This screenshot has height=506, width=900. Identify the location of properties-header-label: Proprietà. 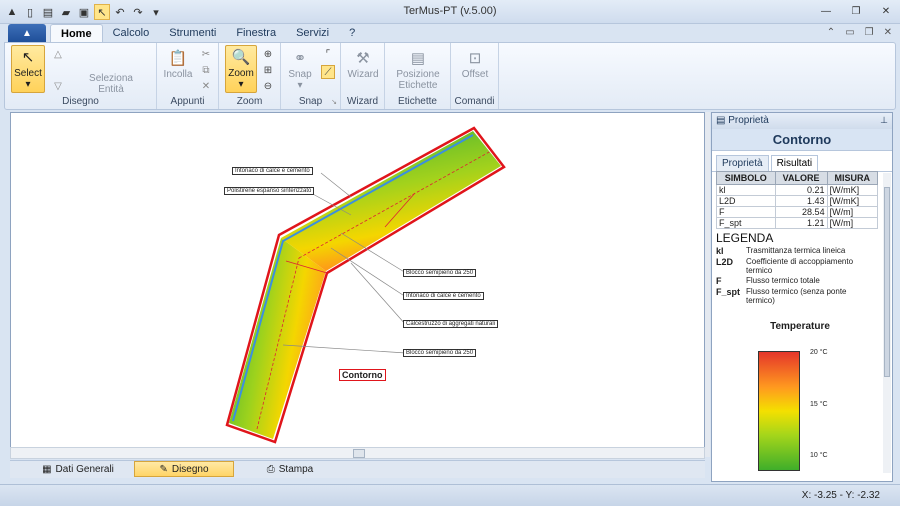
(748, 120).